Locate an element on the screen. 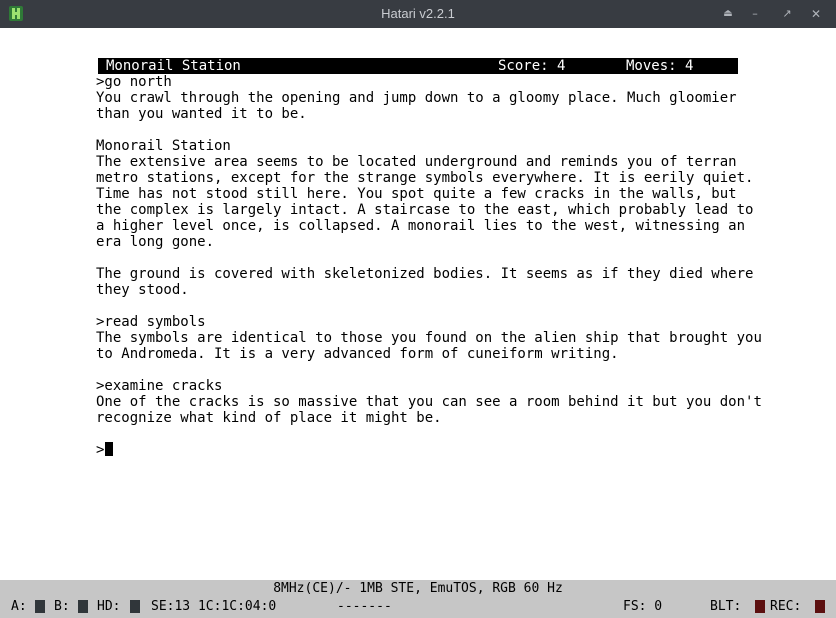 Image resolution: width=836 pixels, height=618 pixels. minimize-icon: – is located at coordinates (755, 14).